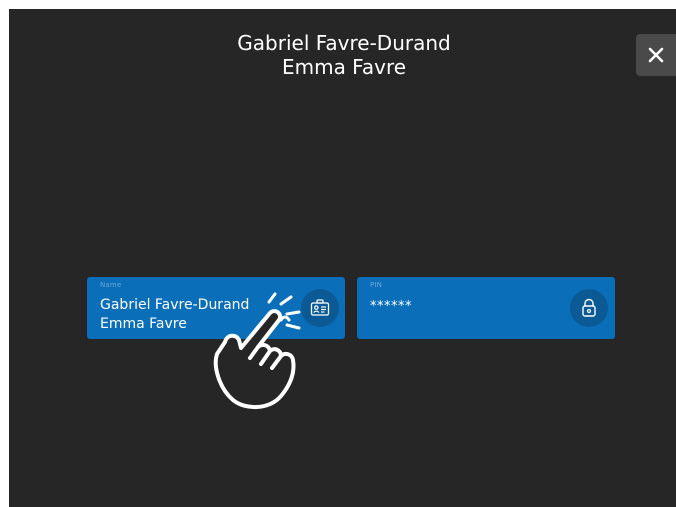 This screenshot has height=507, width=676. What do you see at coordinates (376, 285) in the screenshot?
I see `pin-field-label: PIN` at bounding box center [376, 285].